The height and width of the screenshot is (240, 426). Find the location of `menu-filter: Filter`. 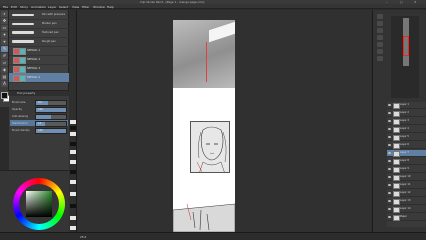

menu-filter: Filter is located at coordinates (85, 7).